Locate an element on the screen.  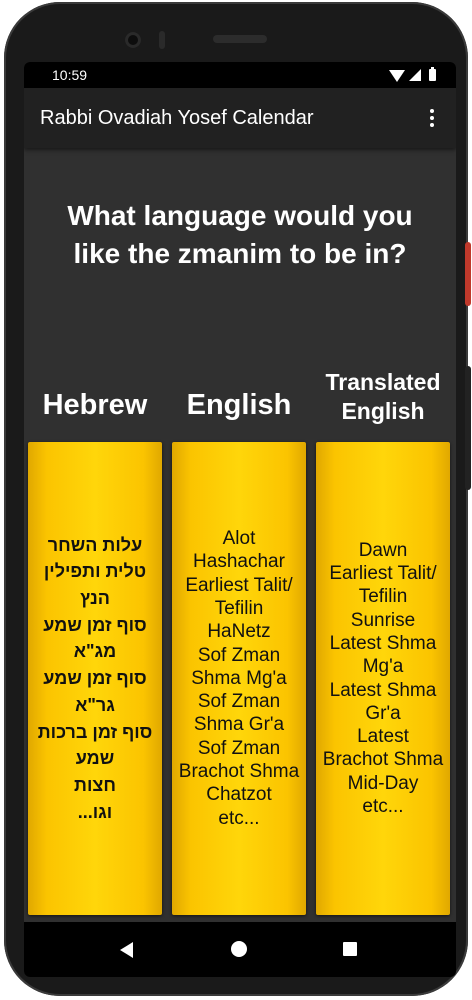
front-camera is located at coordinates (133, 40).